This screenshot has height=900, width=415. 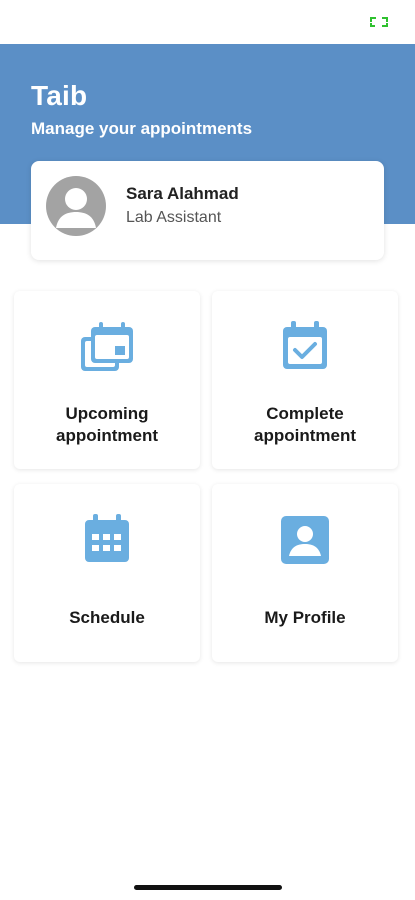 What do you see at coordinates (107, 538) in the screenshot?
I see `calendar-grid-icon` at bounding box center [107, 538].